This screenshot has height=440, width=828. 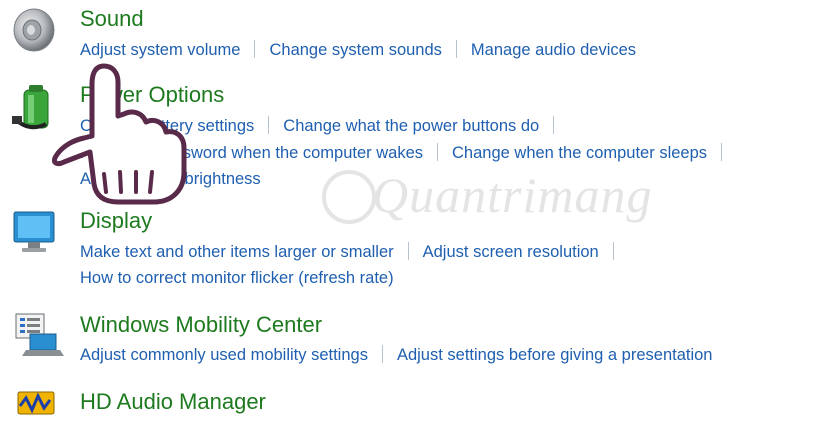 I want to click on section-title-sound: Sound, so click(x=112, y=19).